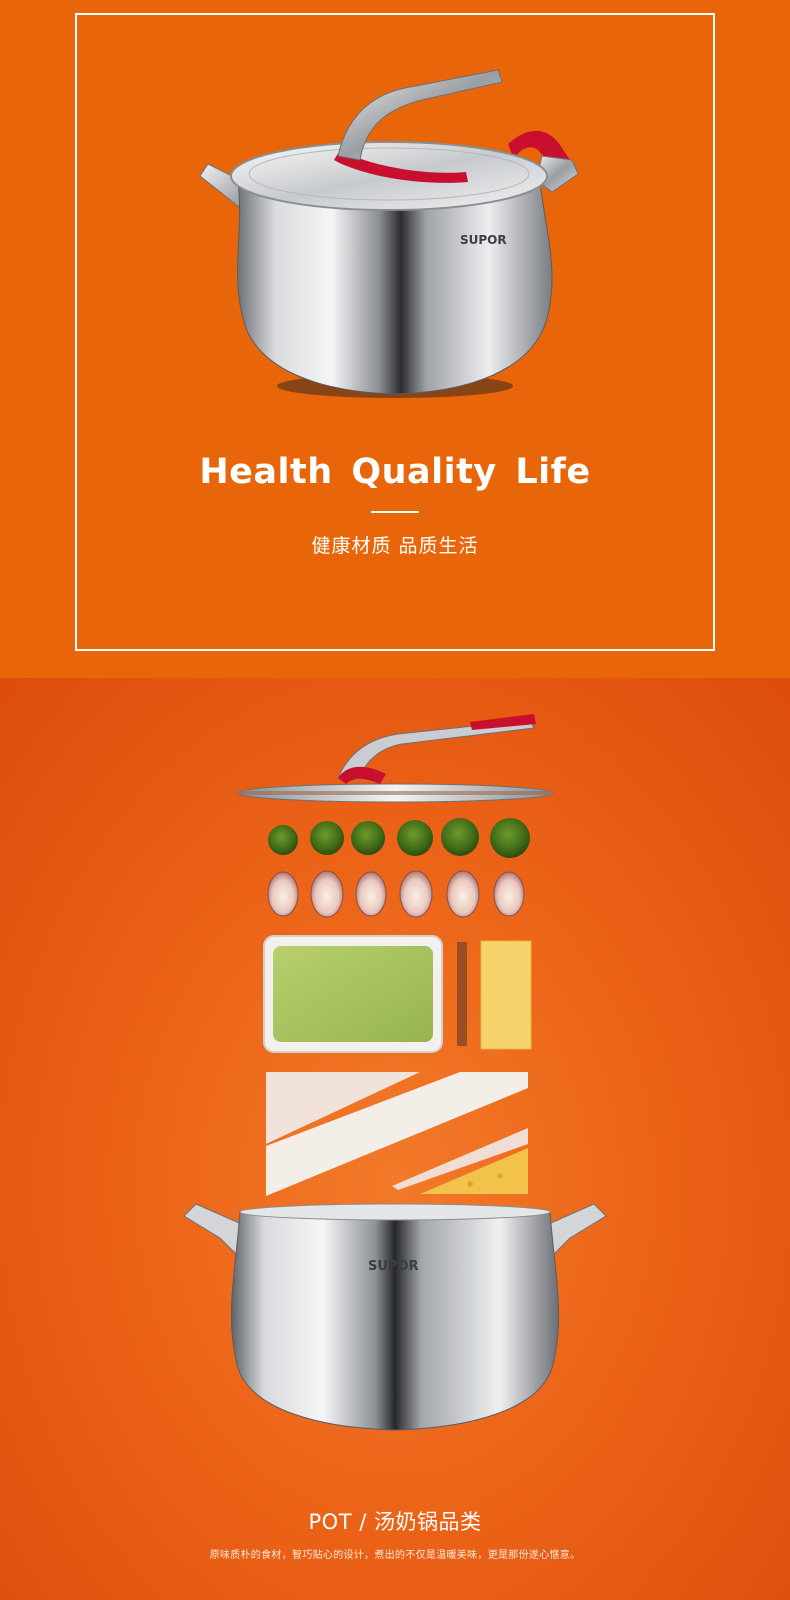 This screenshot has height=1600, width=790. Describe the element at coordinates (395, 1522) in the screenshot. I see `caption-title: POT / 汤奶锅品类` at that location.